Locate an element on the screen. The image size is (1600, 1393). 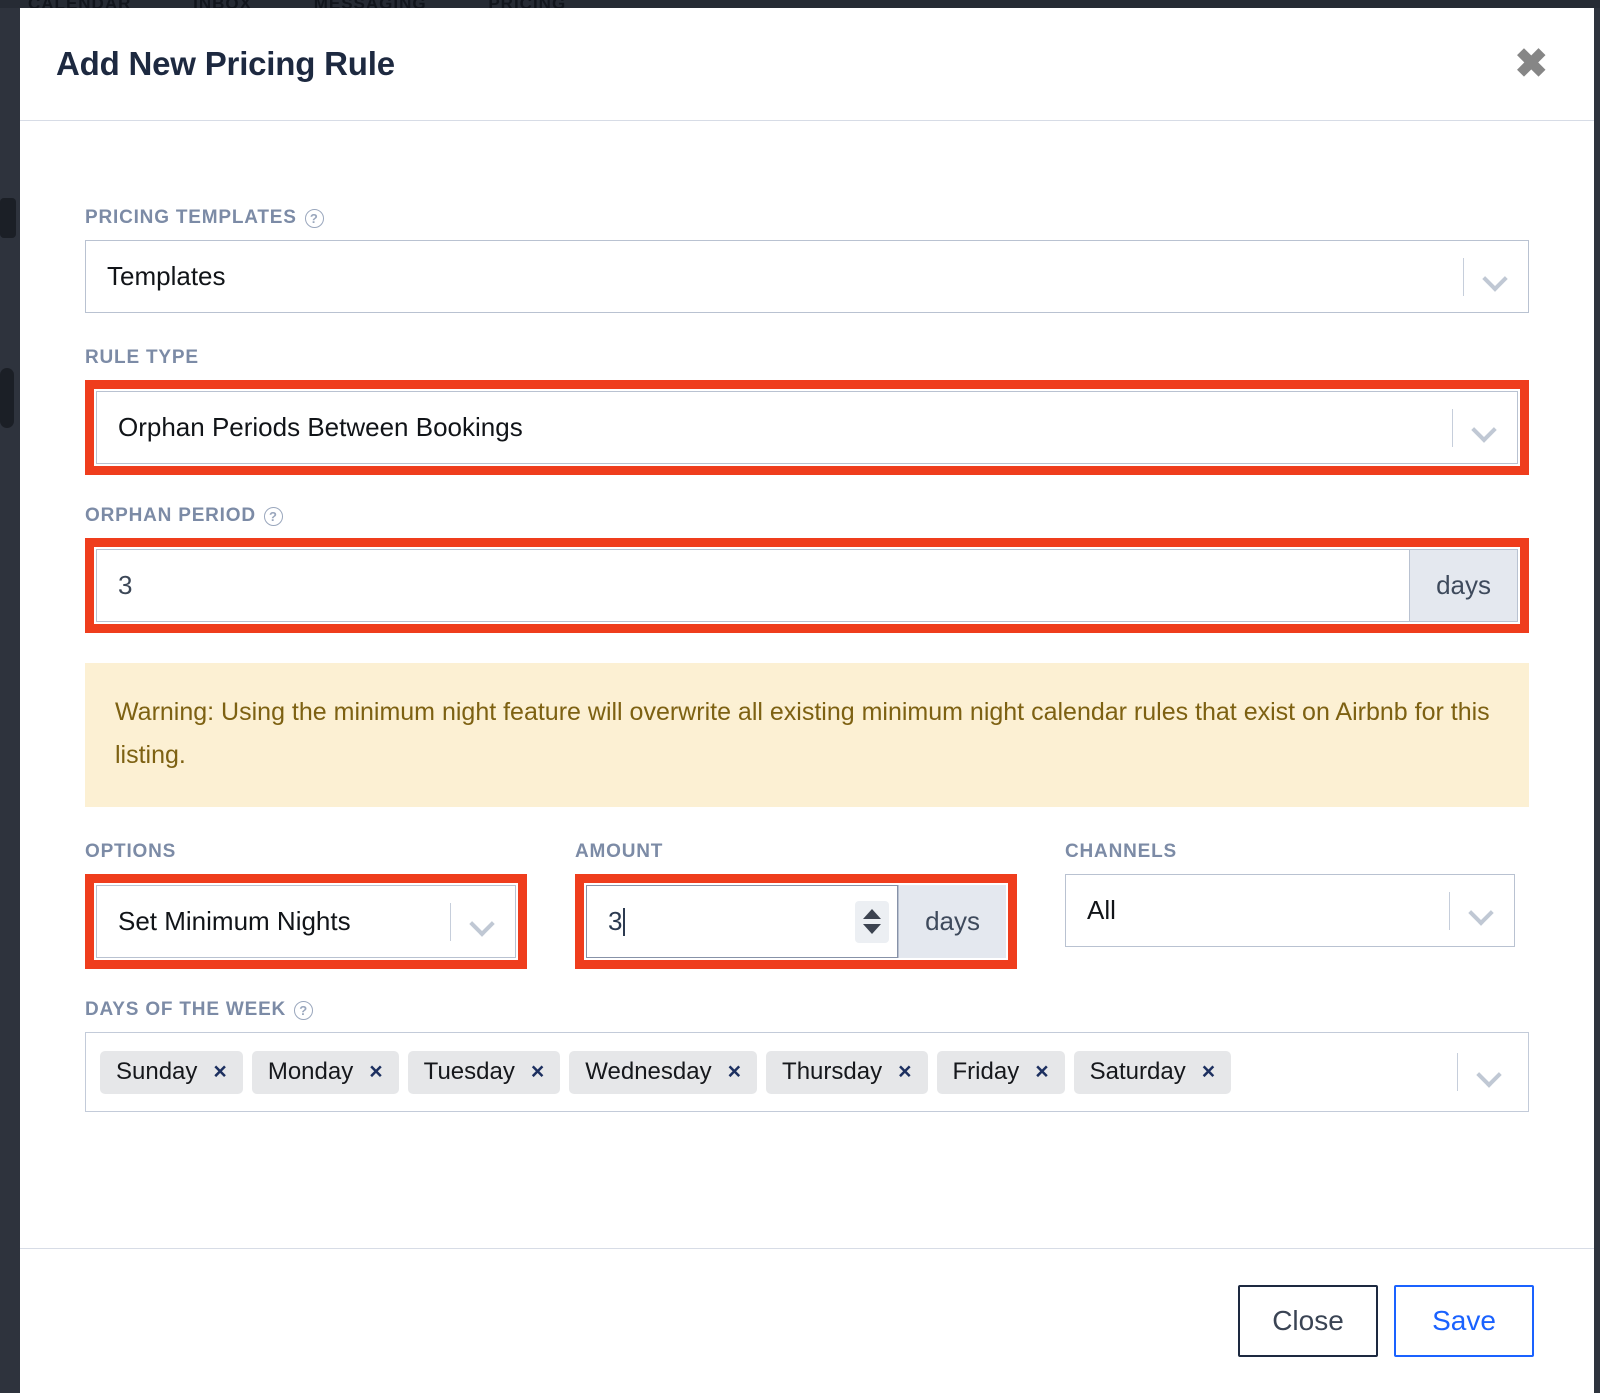
background-nav-item-inbox: INBOX is located at coordinates (222, 4).